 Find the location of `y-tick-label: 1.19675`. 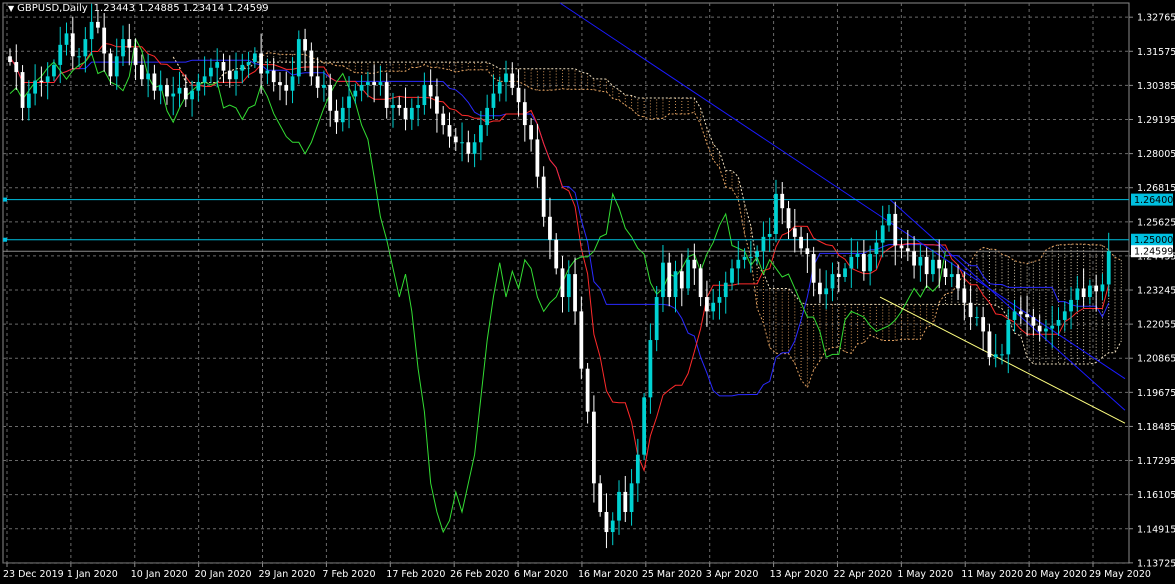

y-tick-label: 1.19675 is located at coordinates (1156, 393).